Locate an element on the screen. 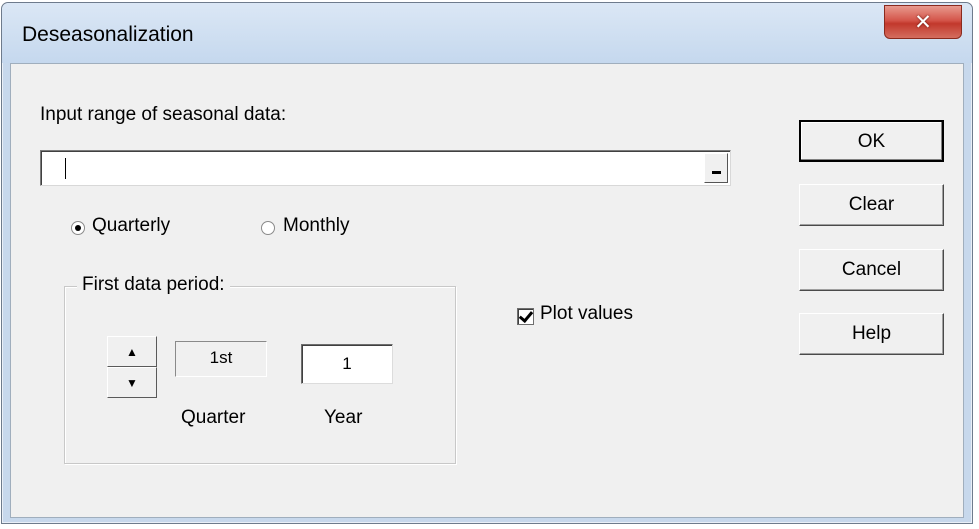 Image resolution: width=979 pixels, height=529 pixels. help-button: Help is located at coordinates (871, 334).